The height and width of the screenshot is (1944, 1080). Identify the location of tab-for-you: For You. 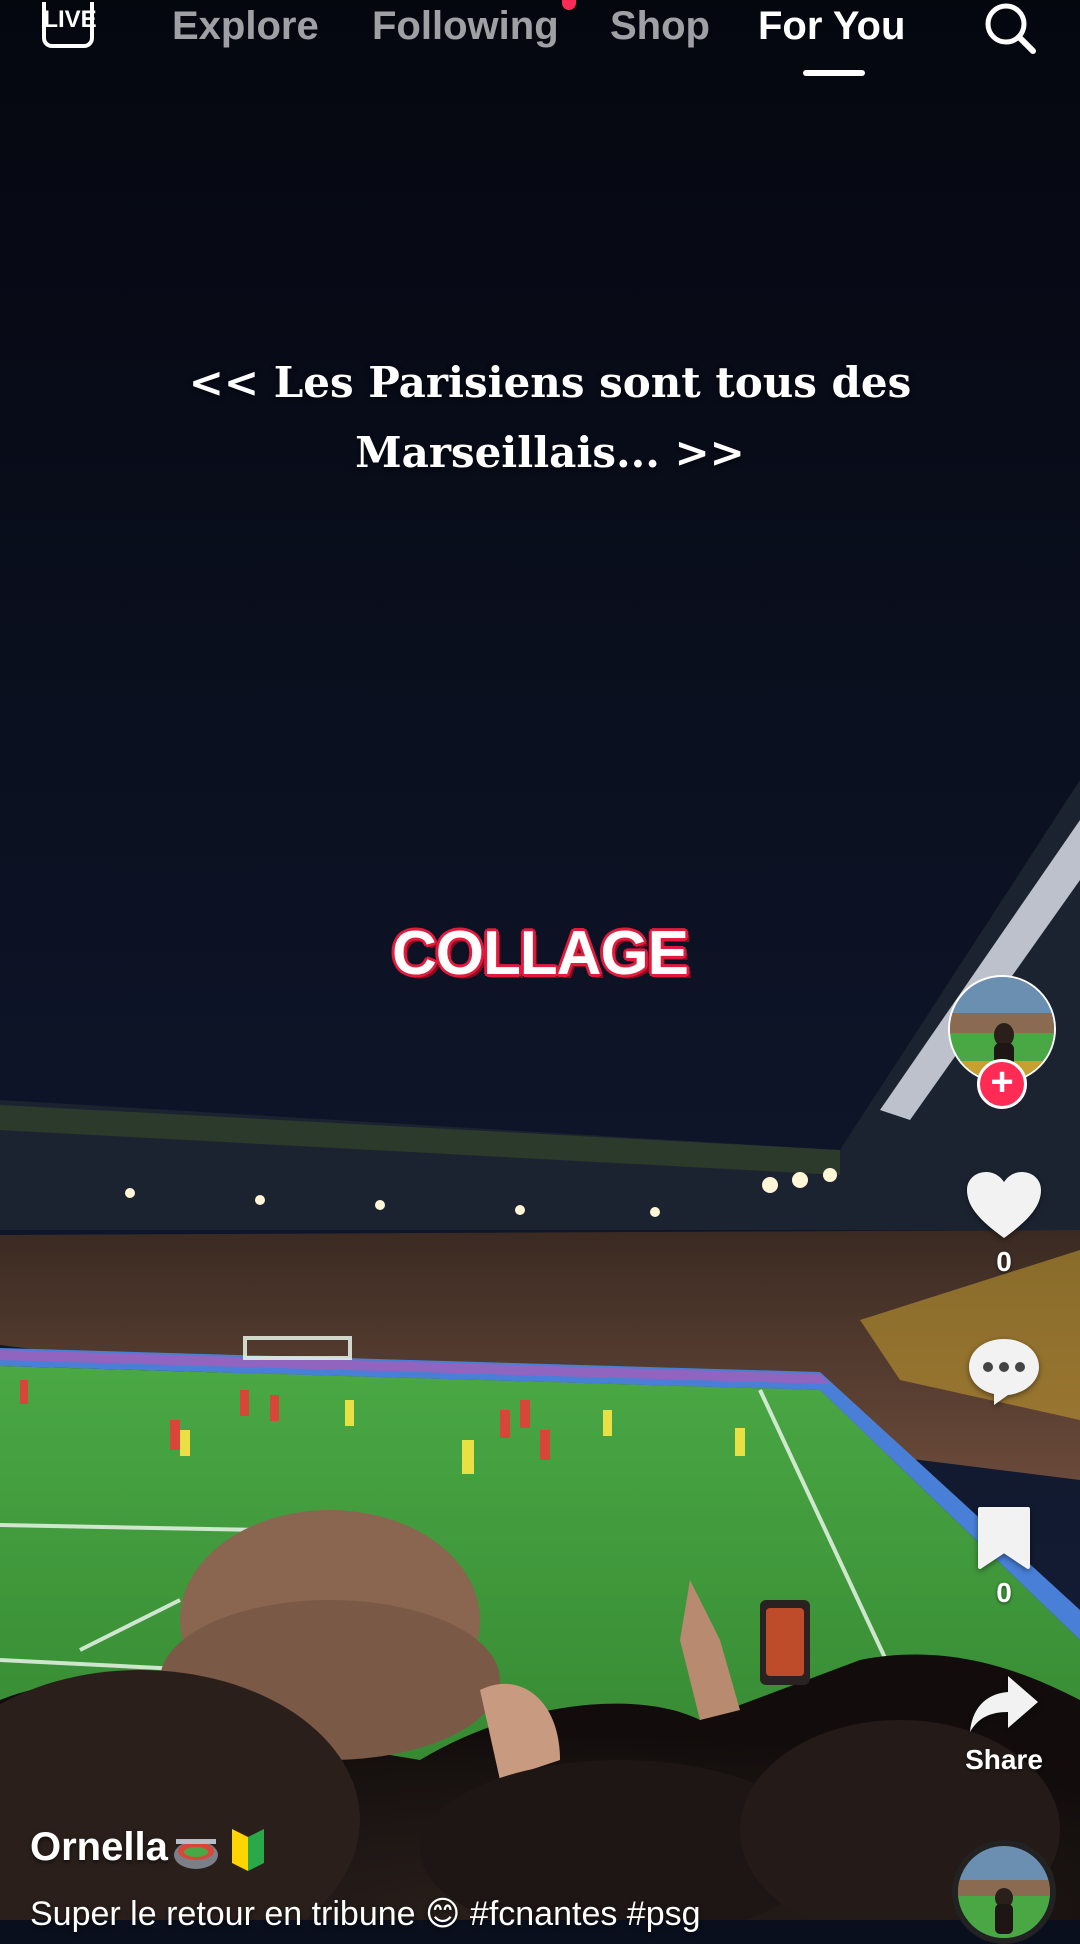
(831, 26).